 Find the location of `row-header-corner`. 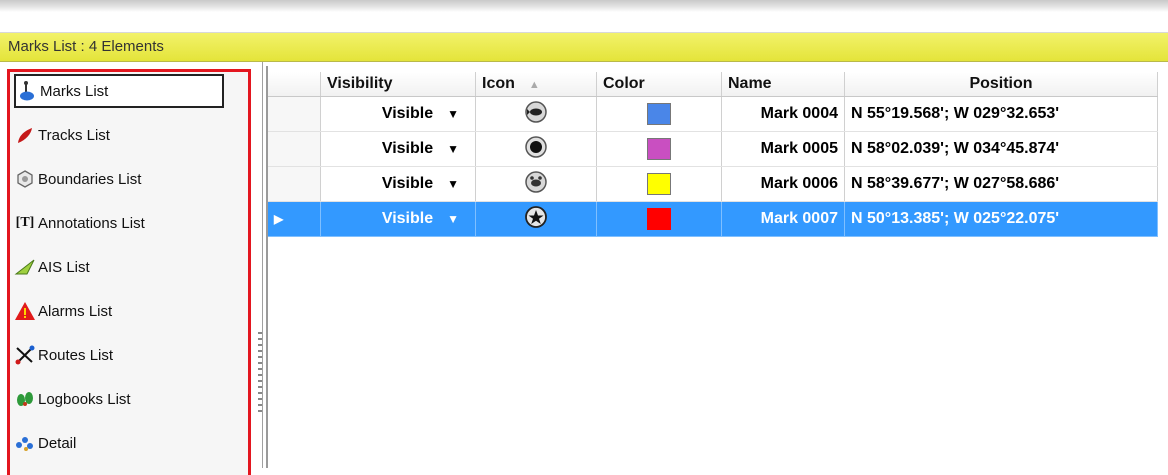

row-header-corner is located at coordinates (294, 84).